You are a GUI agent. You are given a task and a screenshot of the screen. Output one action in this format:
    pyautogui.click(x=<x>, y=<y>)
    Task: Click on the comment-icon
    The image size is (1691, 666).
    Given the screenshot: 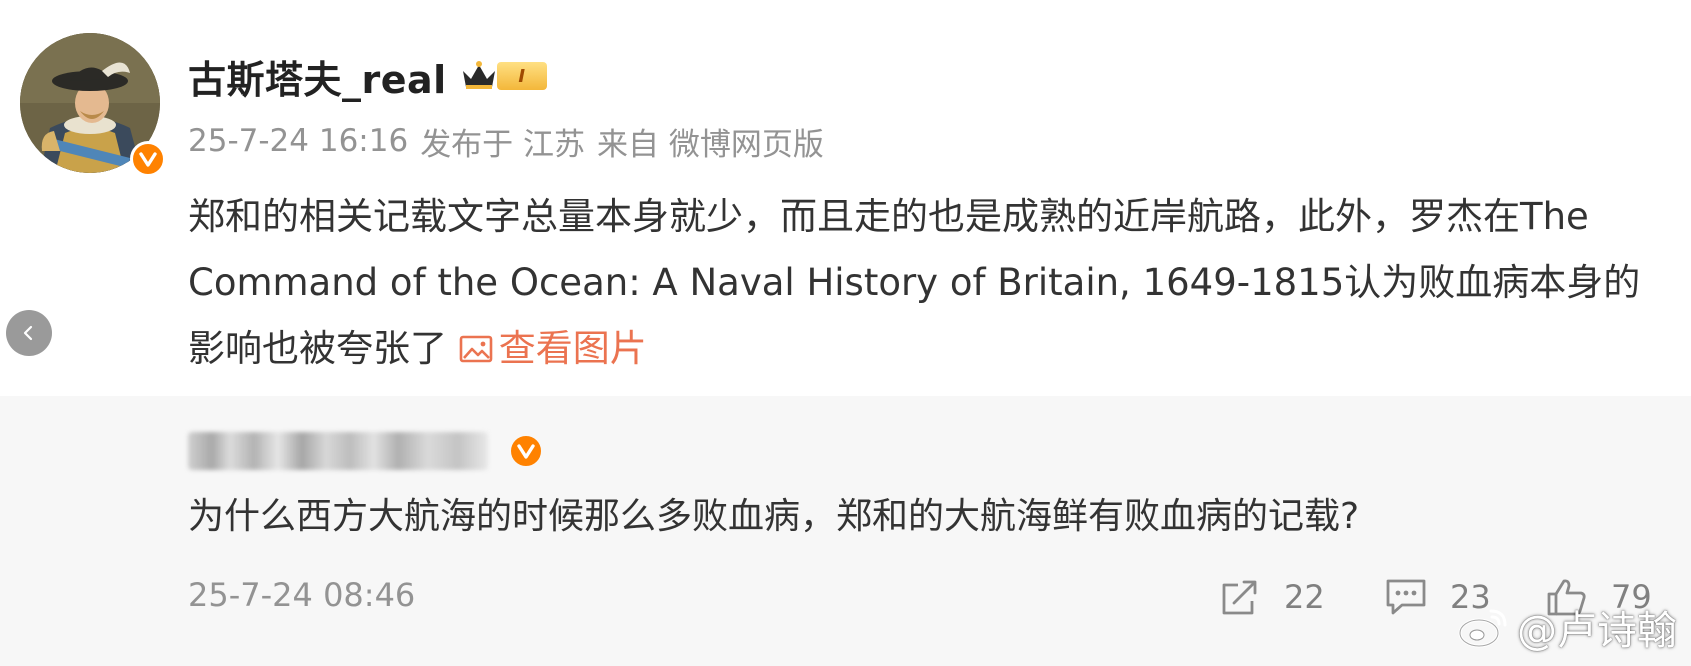 What is the action you would take?
    pyautogui.click(x=1406, y=597)
    